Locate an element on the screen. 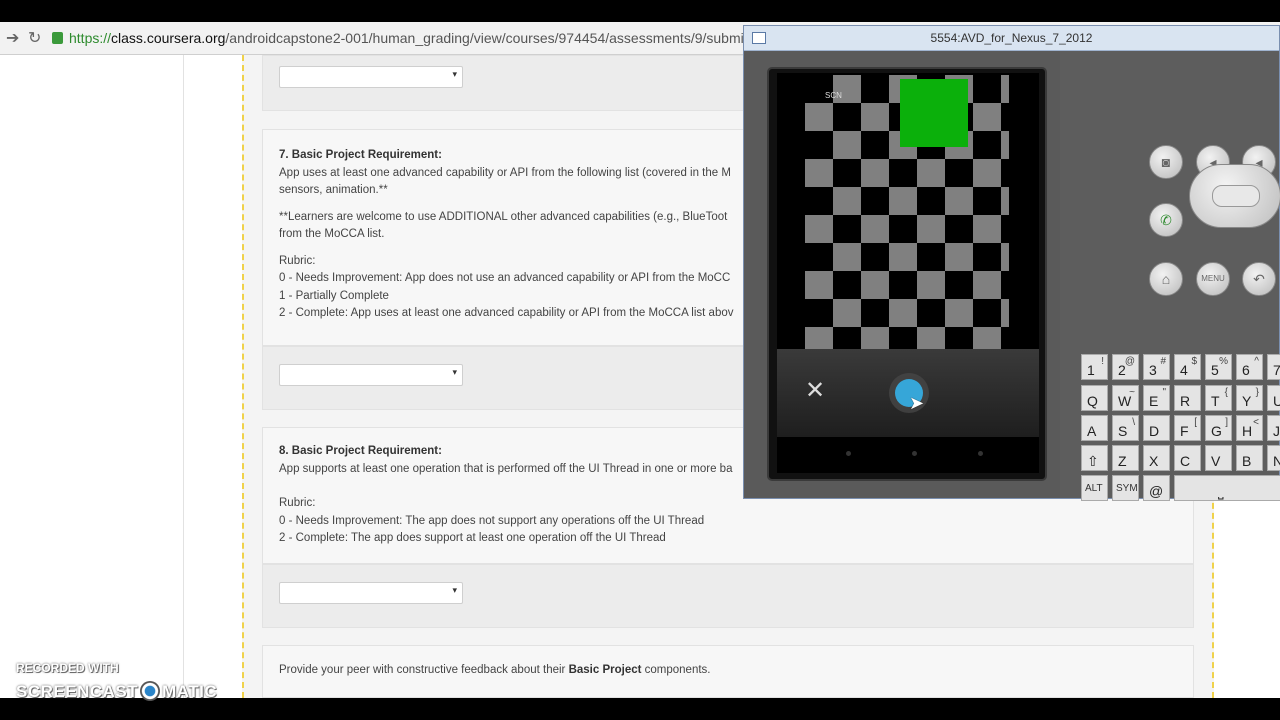 The height and width of the screenshot is (720, 1280). key-v: V is located at coordinates (1218, 458).